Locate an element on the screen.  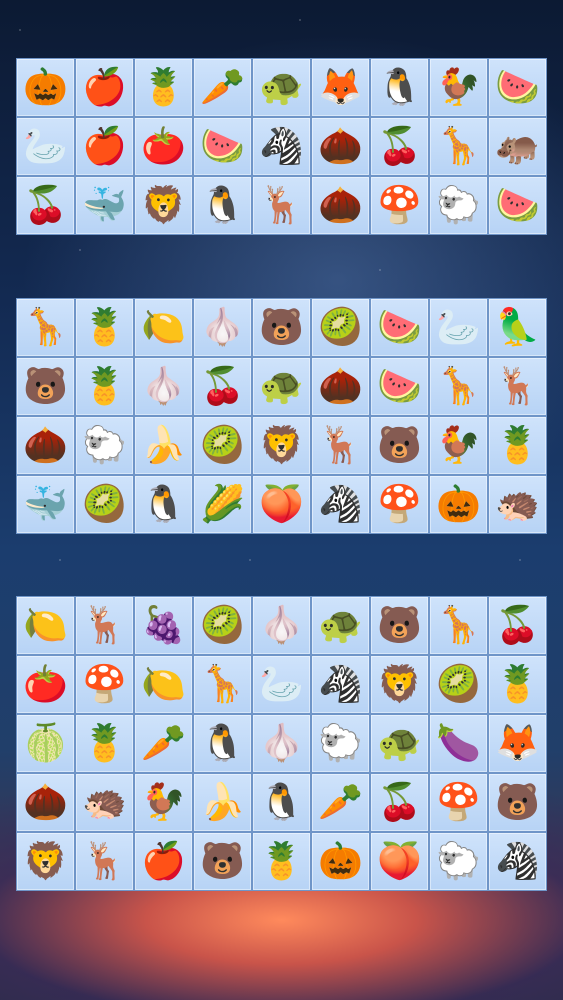
tile-grapes: 🍇 is located at coordinates (163, 625).